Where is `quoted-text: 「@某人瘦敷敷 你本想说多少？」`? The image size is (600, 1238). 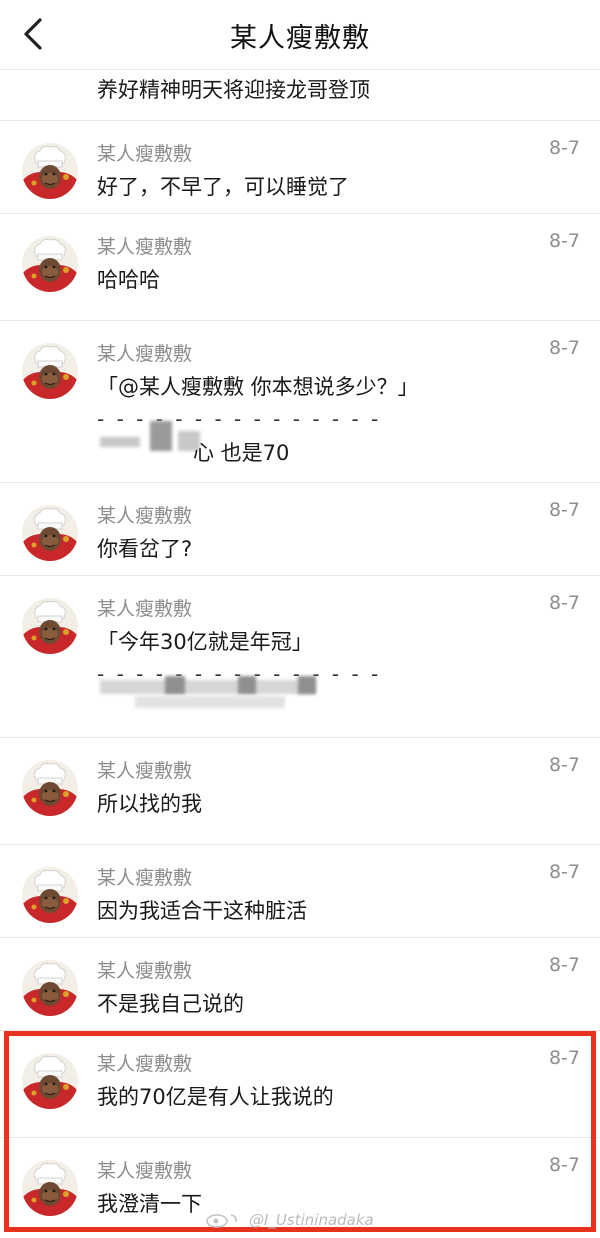
quoted-text: 「@某人瘦敷敷 你本想说多少？」 is located at coordinates (258, 387).